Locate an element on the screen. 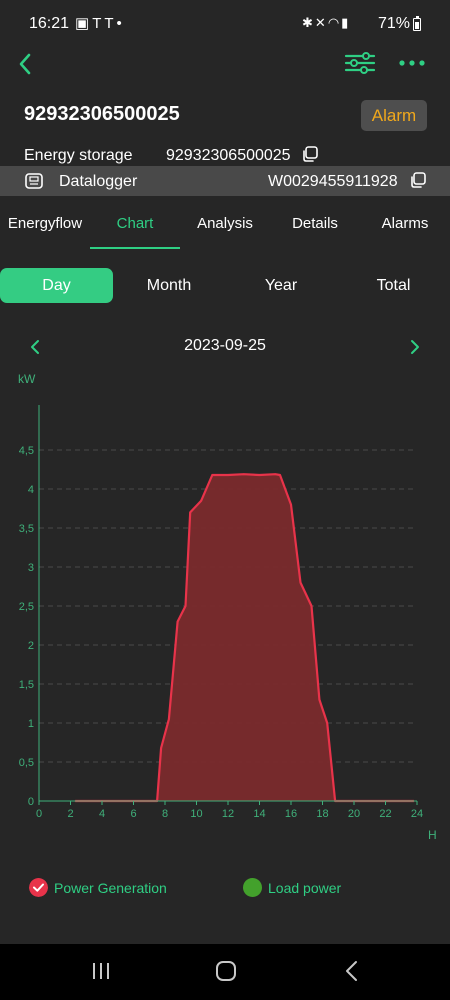  system-back-button is located at coordinates (352, 971).